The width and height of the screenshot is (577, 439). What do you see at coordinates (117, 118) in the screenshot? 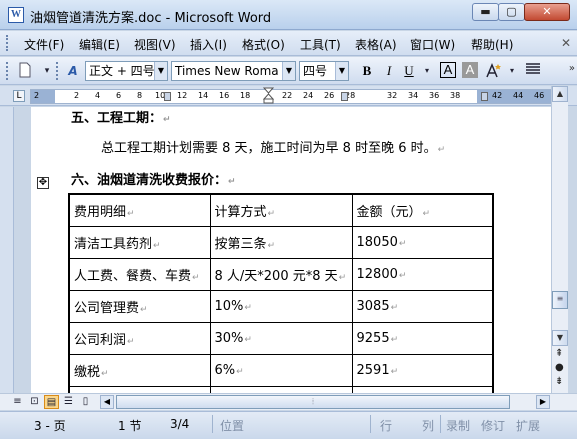
I see `section-heading-5-text: 五、工程工期：` at bounding box center [117, 118].